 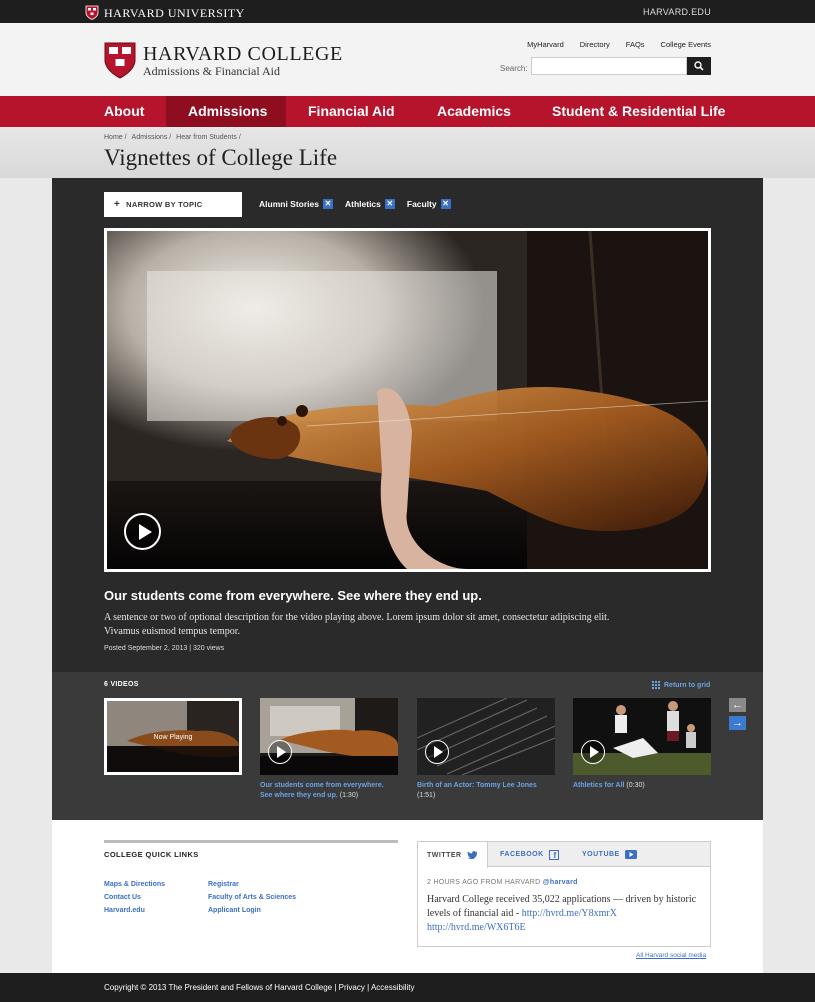 I want to click on active-filters: Alumni Stories ✕ Athletics ✕ Faculty ✕, so click(x=361, y=204).